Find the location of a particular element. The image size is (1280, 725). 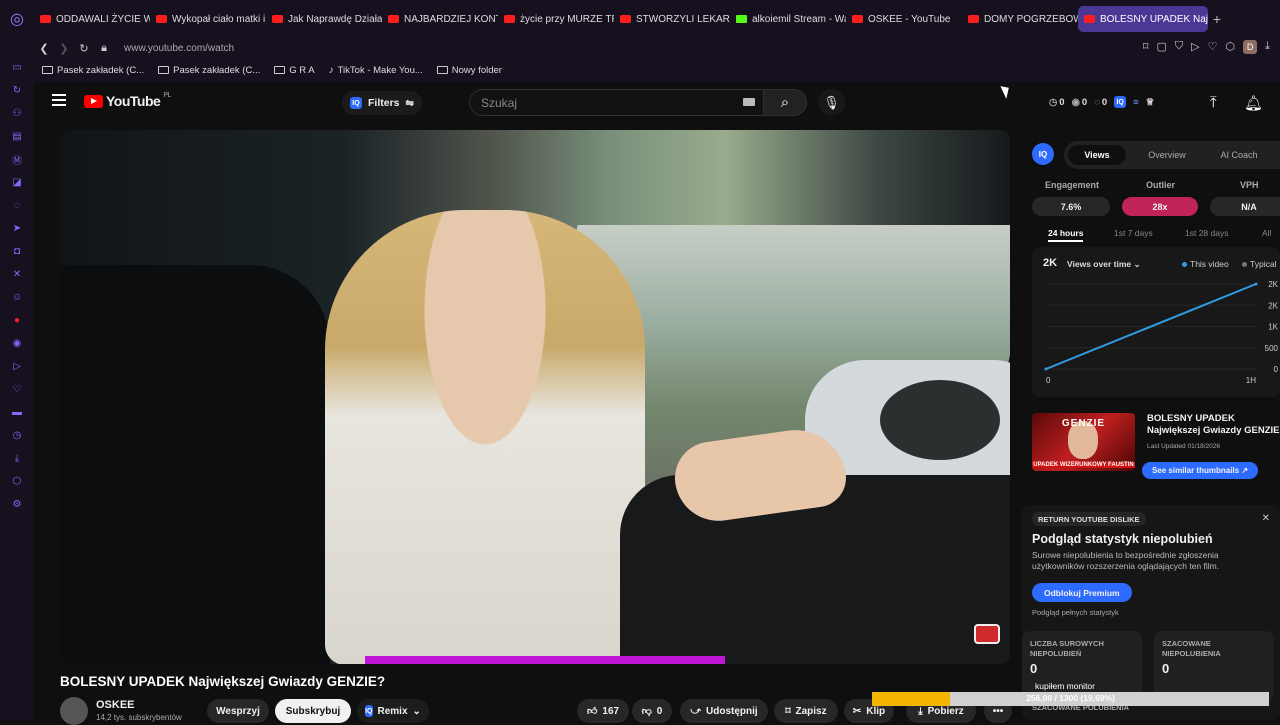

channel-watermark-icon is located at coordinates (987, 634).